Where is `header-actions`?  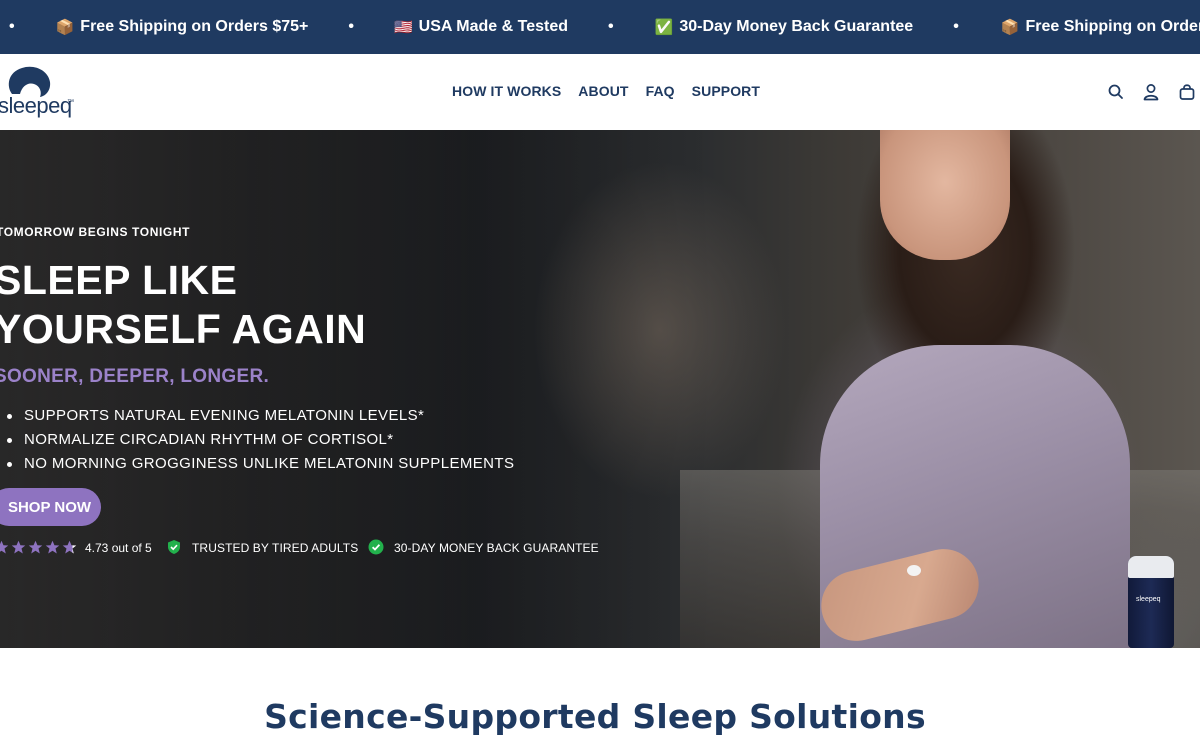
header-actions is located at coordinates (1150, 92).